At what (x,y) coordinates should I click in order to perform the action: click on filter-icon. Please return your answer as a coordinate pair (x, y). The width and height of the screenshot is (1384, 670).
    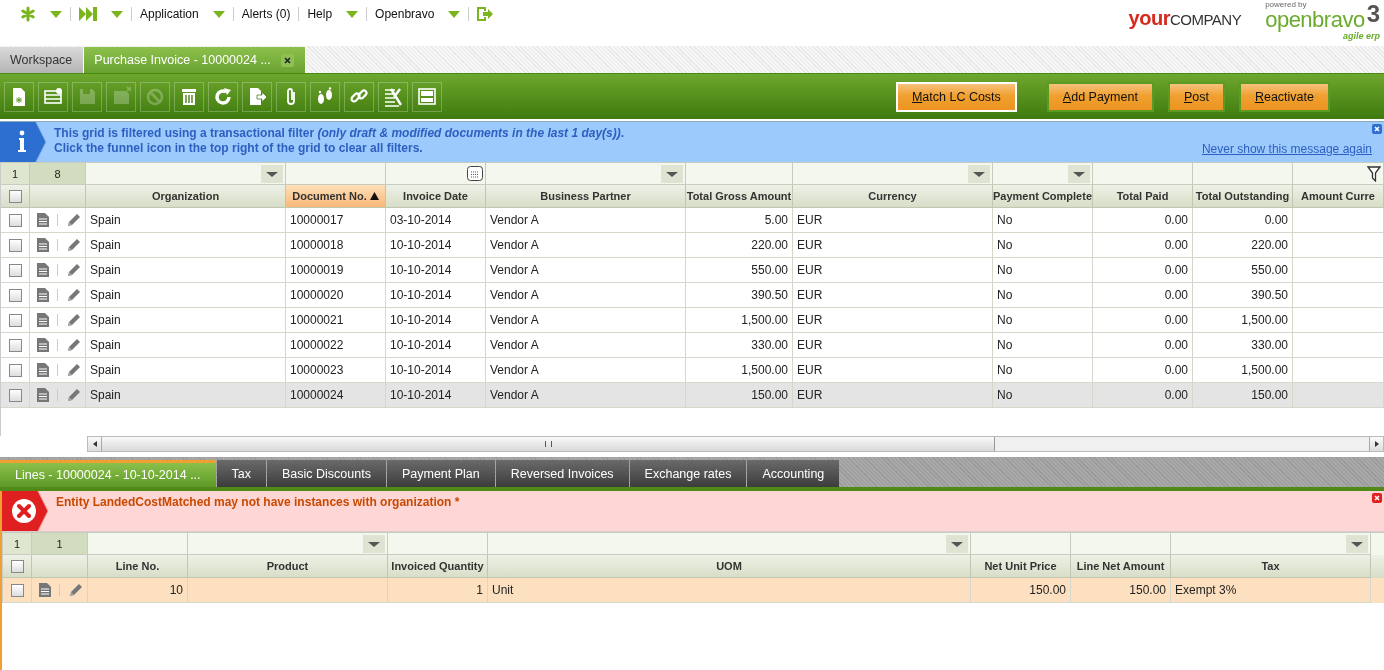
    Looking at the image, I should click on (1374, 173).